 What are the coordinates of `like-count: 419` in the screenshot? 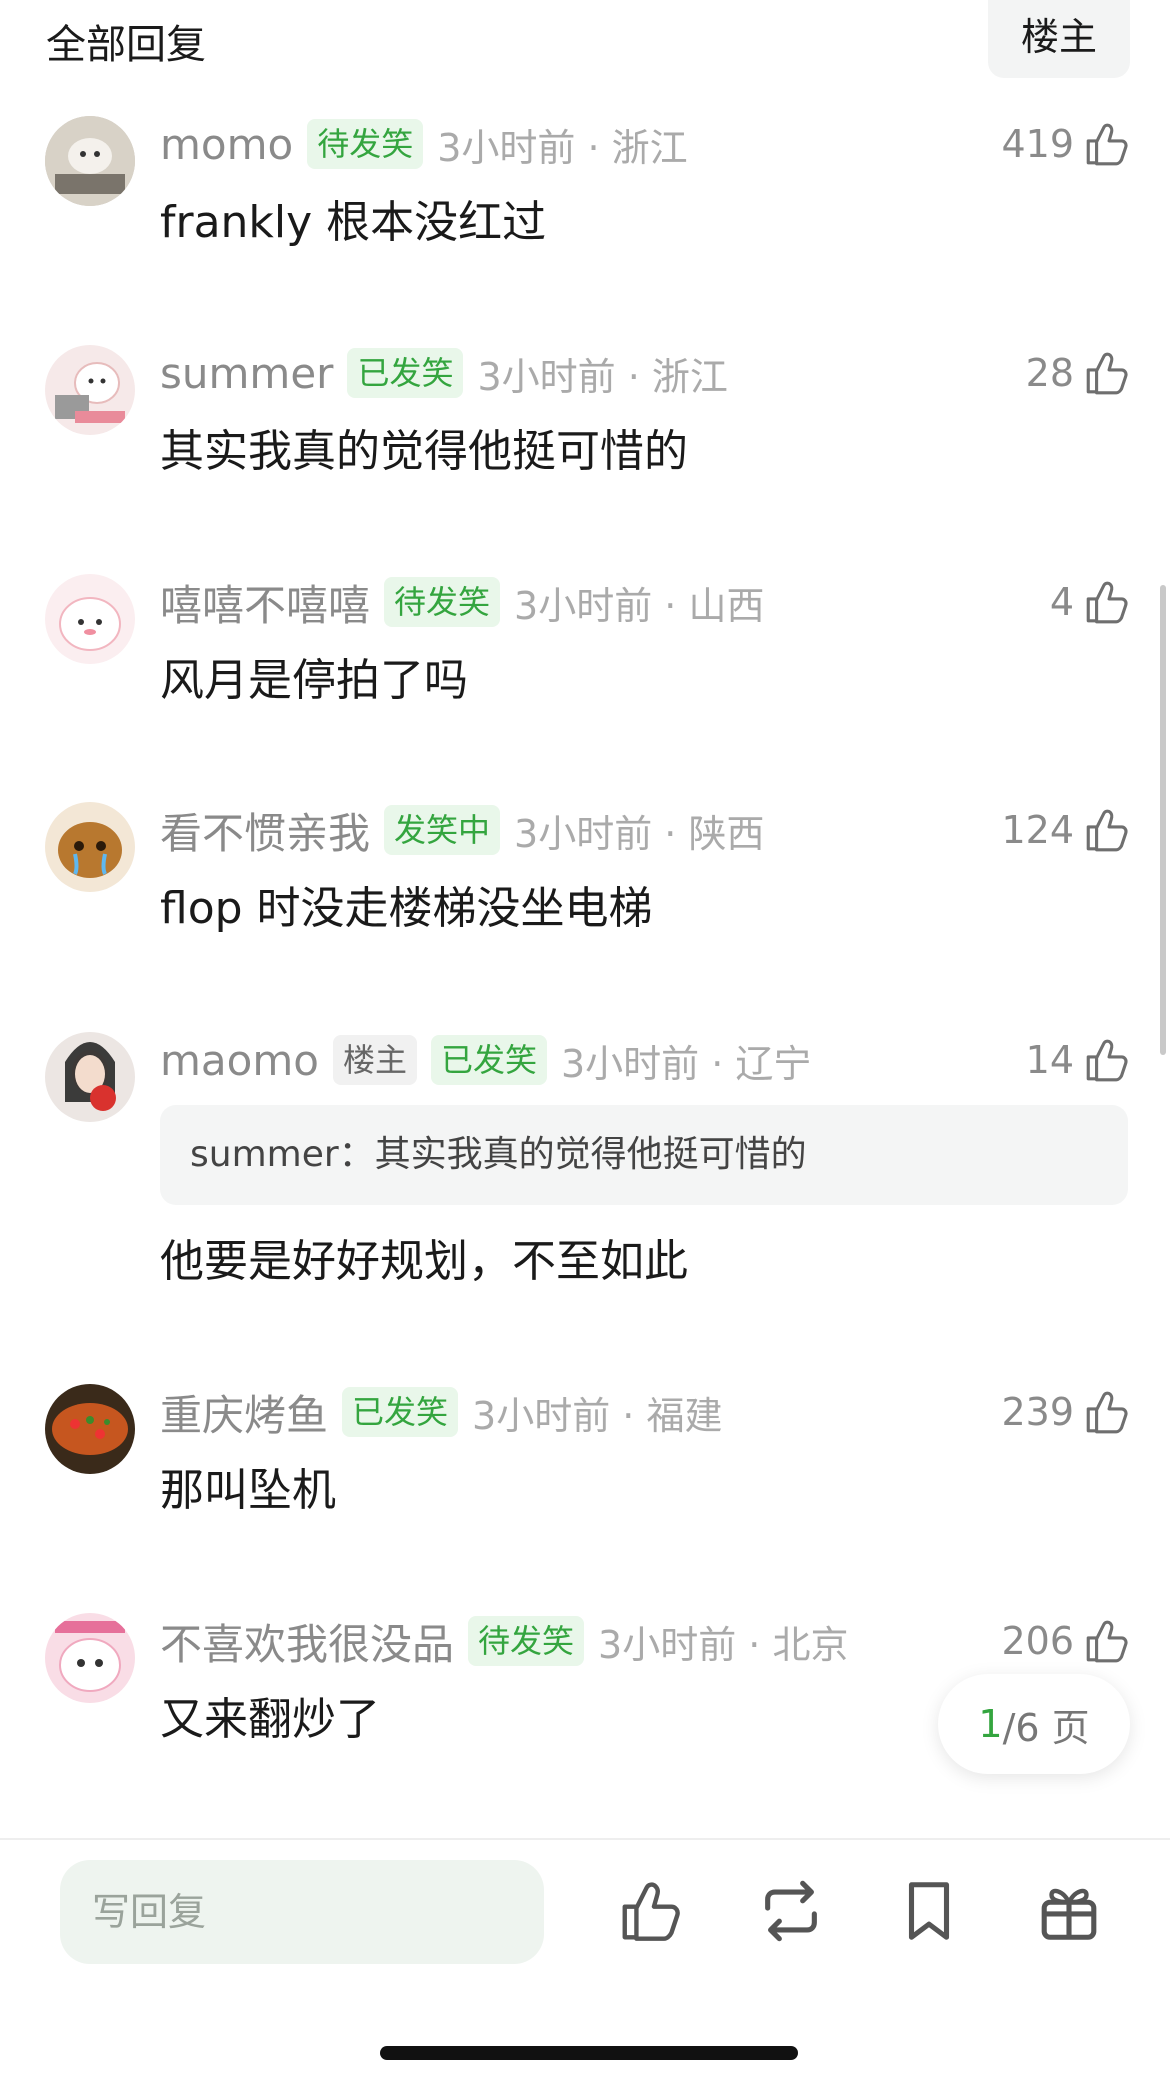 It's located at (1037, 144).